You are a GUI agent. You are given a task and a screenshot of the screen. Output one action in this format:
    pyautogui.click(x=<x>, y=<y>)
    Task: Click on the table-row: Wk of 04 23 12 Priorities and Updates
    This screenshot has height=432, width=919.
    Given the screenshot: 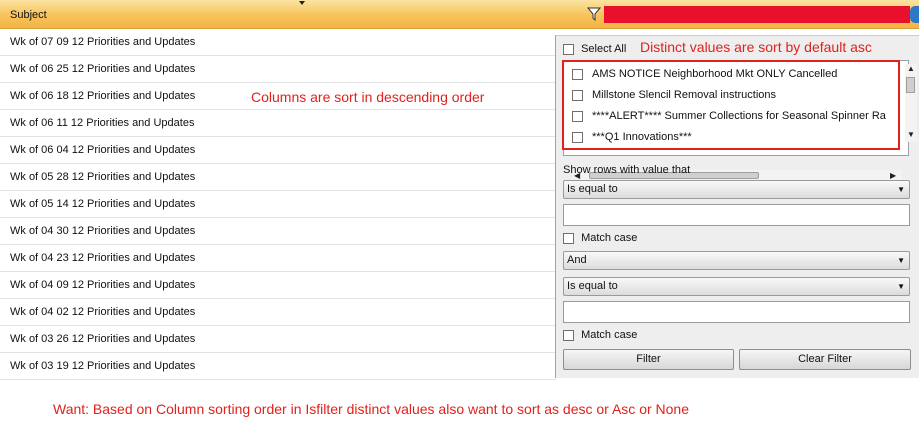 What is the action you would take?
    pyautogui.click(x=278, y=258)
    